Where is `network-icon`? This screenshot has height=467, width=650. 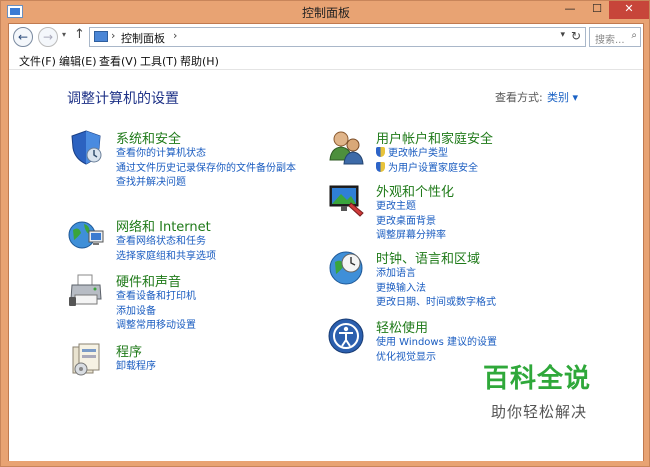
network-icon is located at coordinates (86, 235).